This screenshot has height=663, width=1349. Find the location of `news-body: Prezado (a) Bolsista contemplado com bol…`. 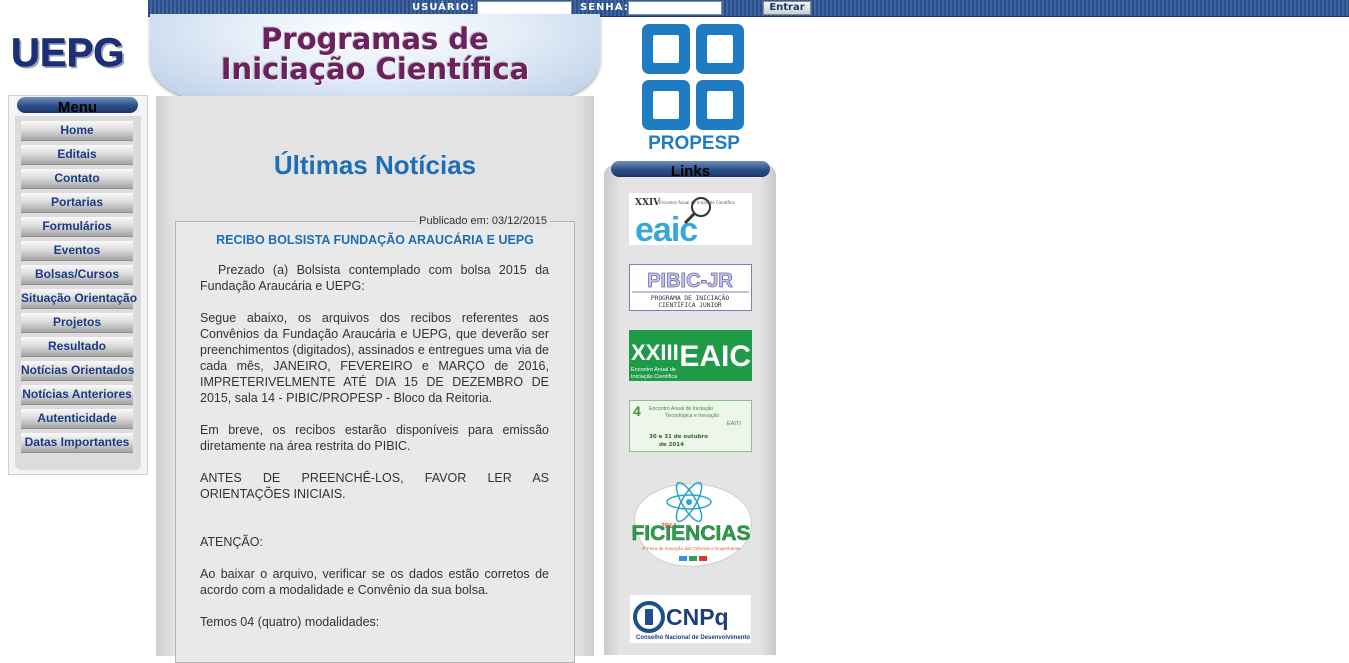

news-body: Prezado (a) Bolsista contemplado com bol… is located at coordinates (374, 446).